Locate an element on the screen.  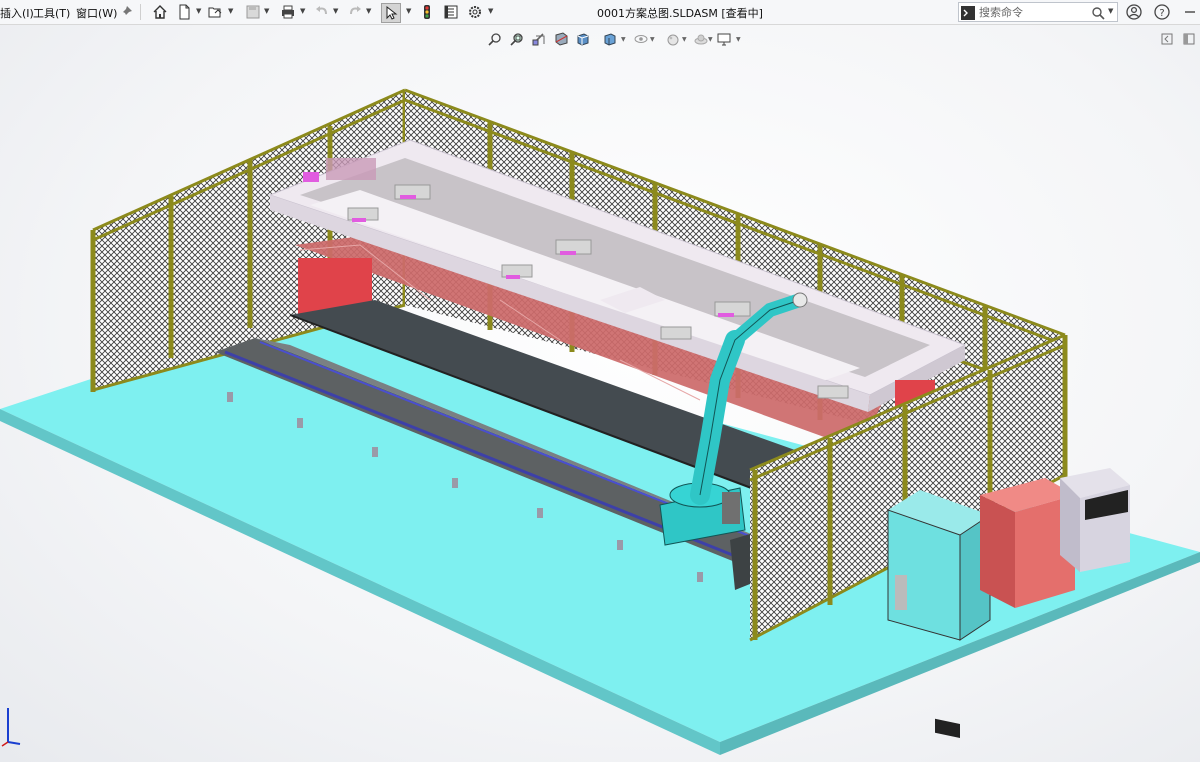
control-cabinet is located at coordinates (939, 614).